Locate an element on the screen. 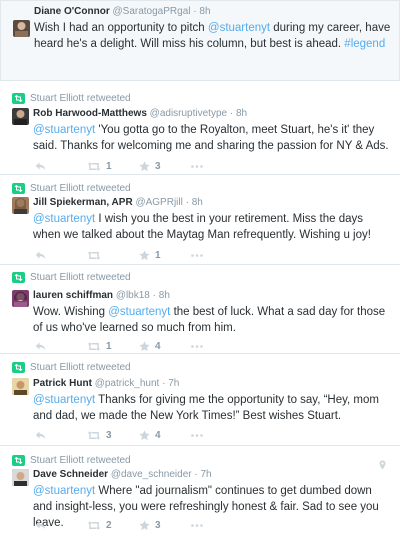 Image resolution: width=400 pixels, height=536 pixels. tweet-actions: 1 3 is located at coordinates (119, 166).